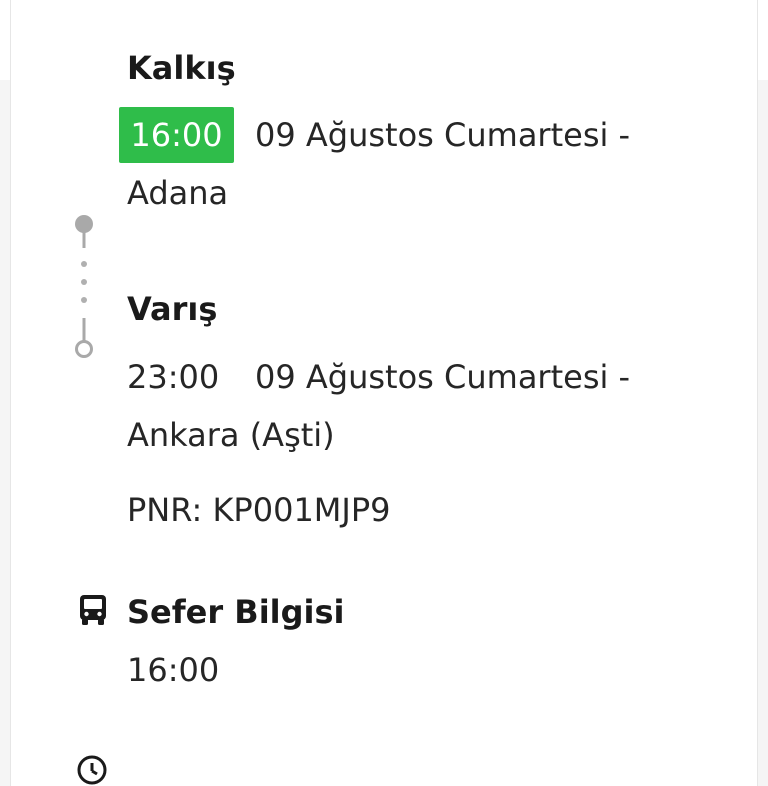 Image resolution: width=768 pixels, height=786 pixels. I want to click on arrival-city: Ankara (Aşti), so click(231, 435).